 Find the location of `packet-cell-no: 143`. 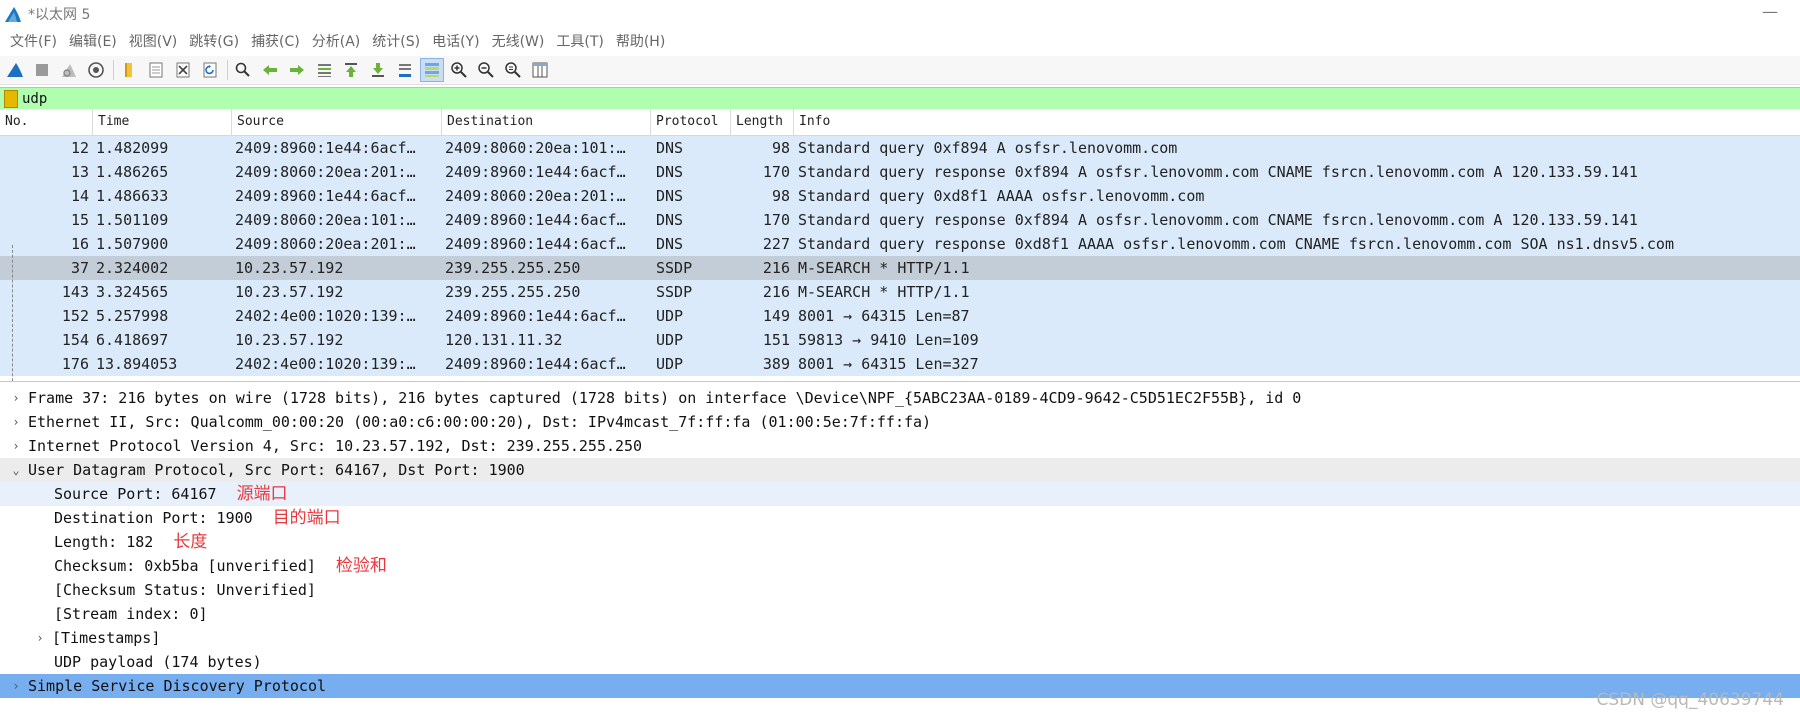

packet-cell-no: 143 is located at coordinates (75, 292).